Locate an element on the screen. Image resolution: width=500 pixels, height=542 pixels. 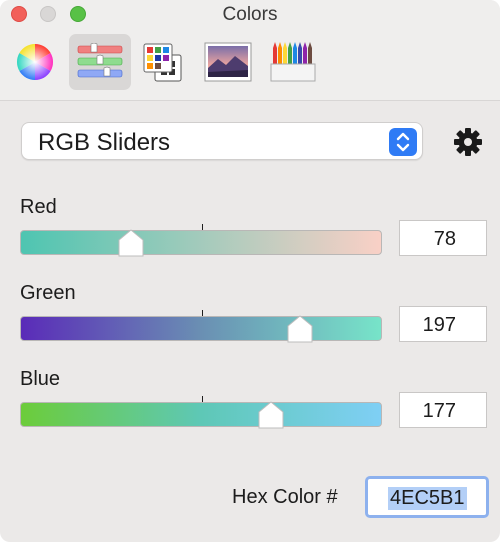
red-slider-track is located at coordinates (201, 242).